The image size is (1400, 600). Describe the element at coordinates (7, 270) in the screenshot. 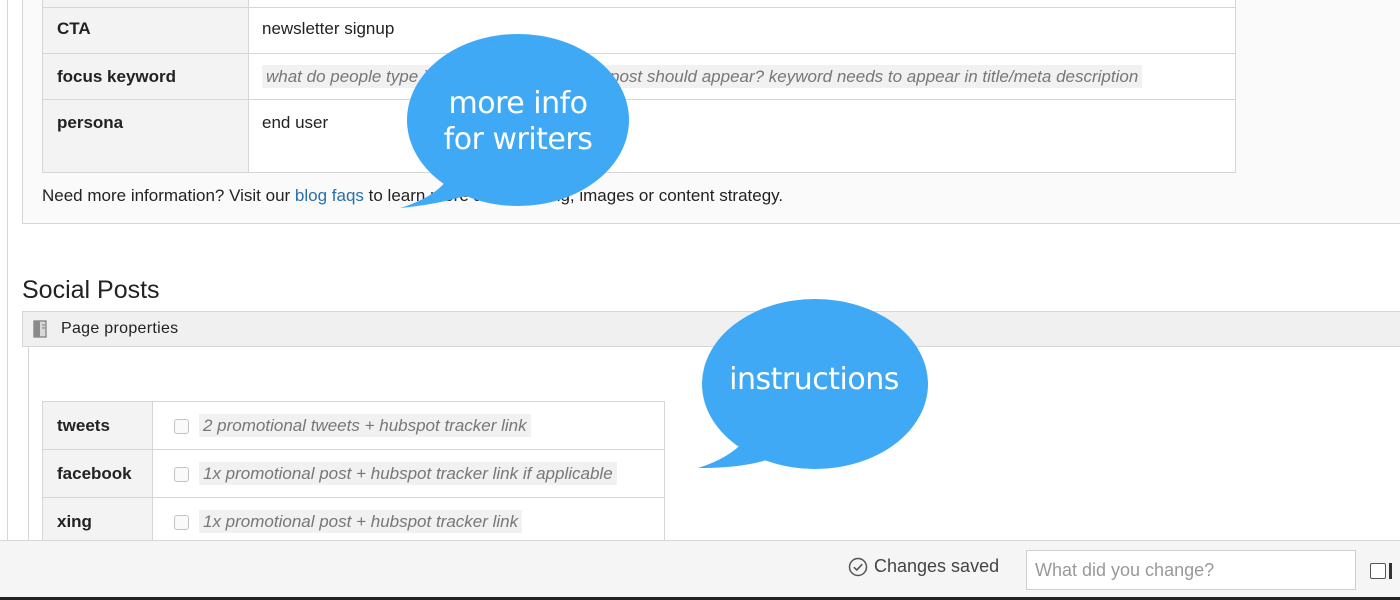

I see `left-border-line` at that location.